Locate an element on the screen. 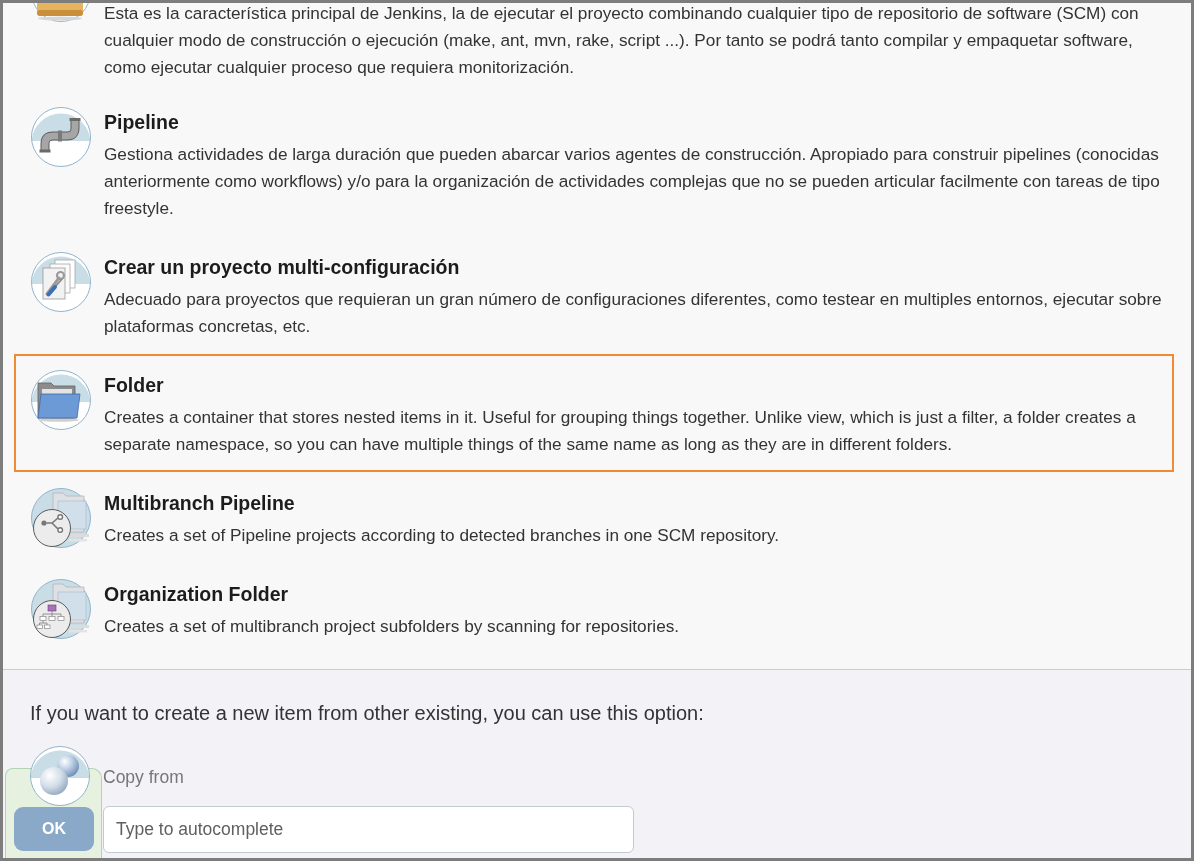  job-type-description: Creates a set of multibranch project subfolders by scanning for repositories. is located at coordinates (392, 626).